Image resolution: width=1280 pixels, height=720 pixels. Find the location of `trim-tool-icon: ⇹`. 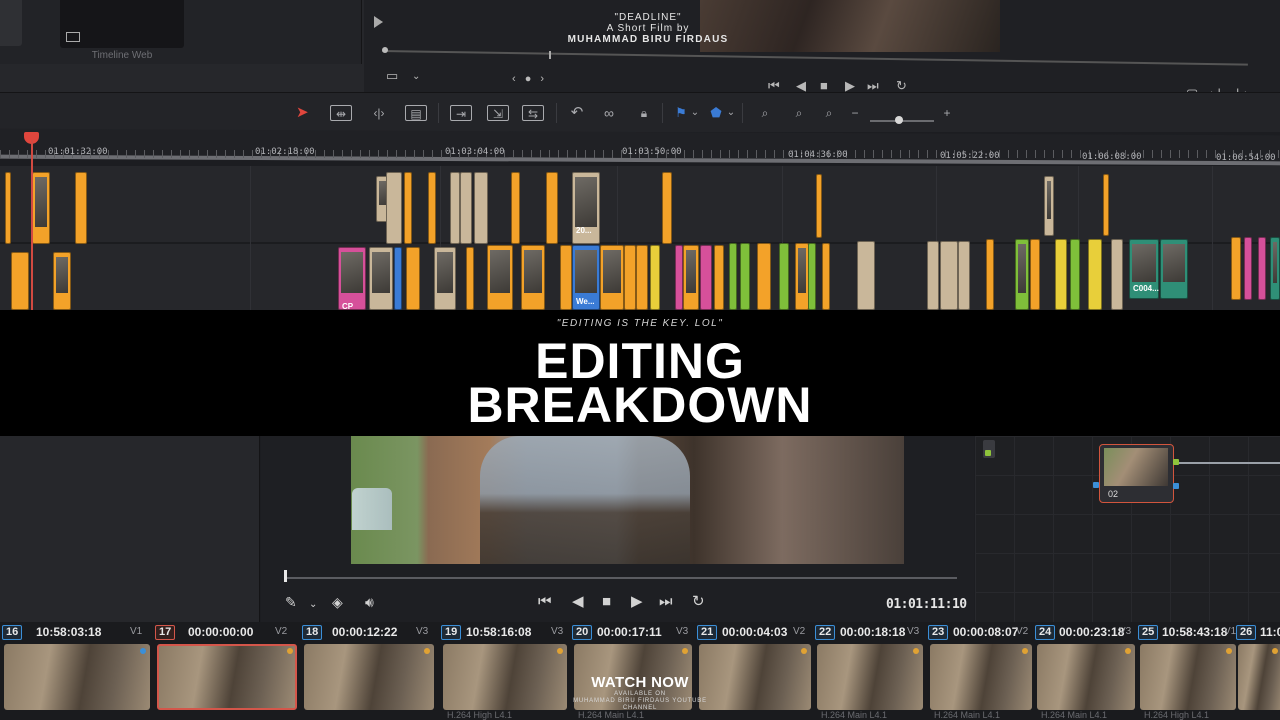

trim-tool-icon: ⇹ is located at coordinates (341, 113).